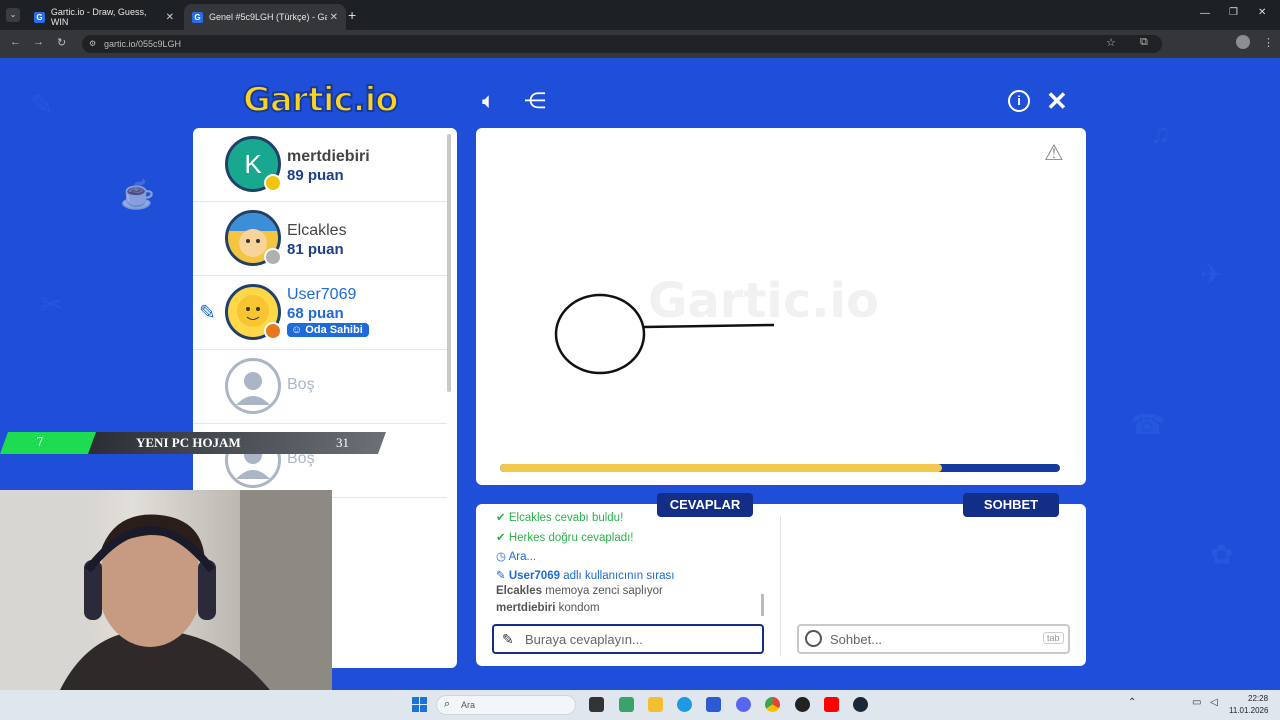  What do you see at coordinates (61, 42) in the screenshot?
I see `reload-icon: ↻` at bounding box center [61, 42].